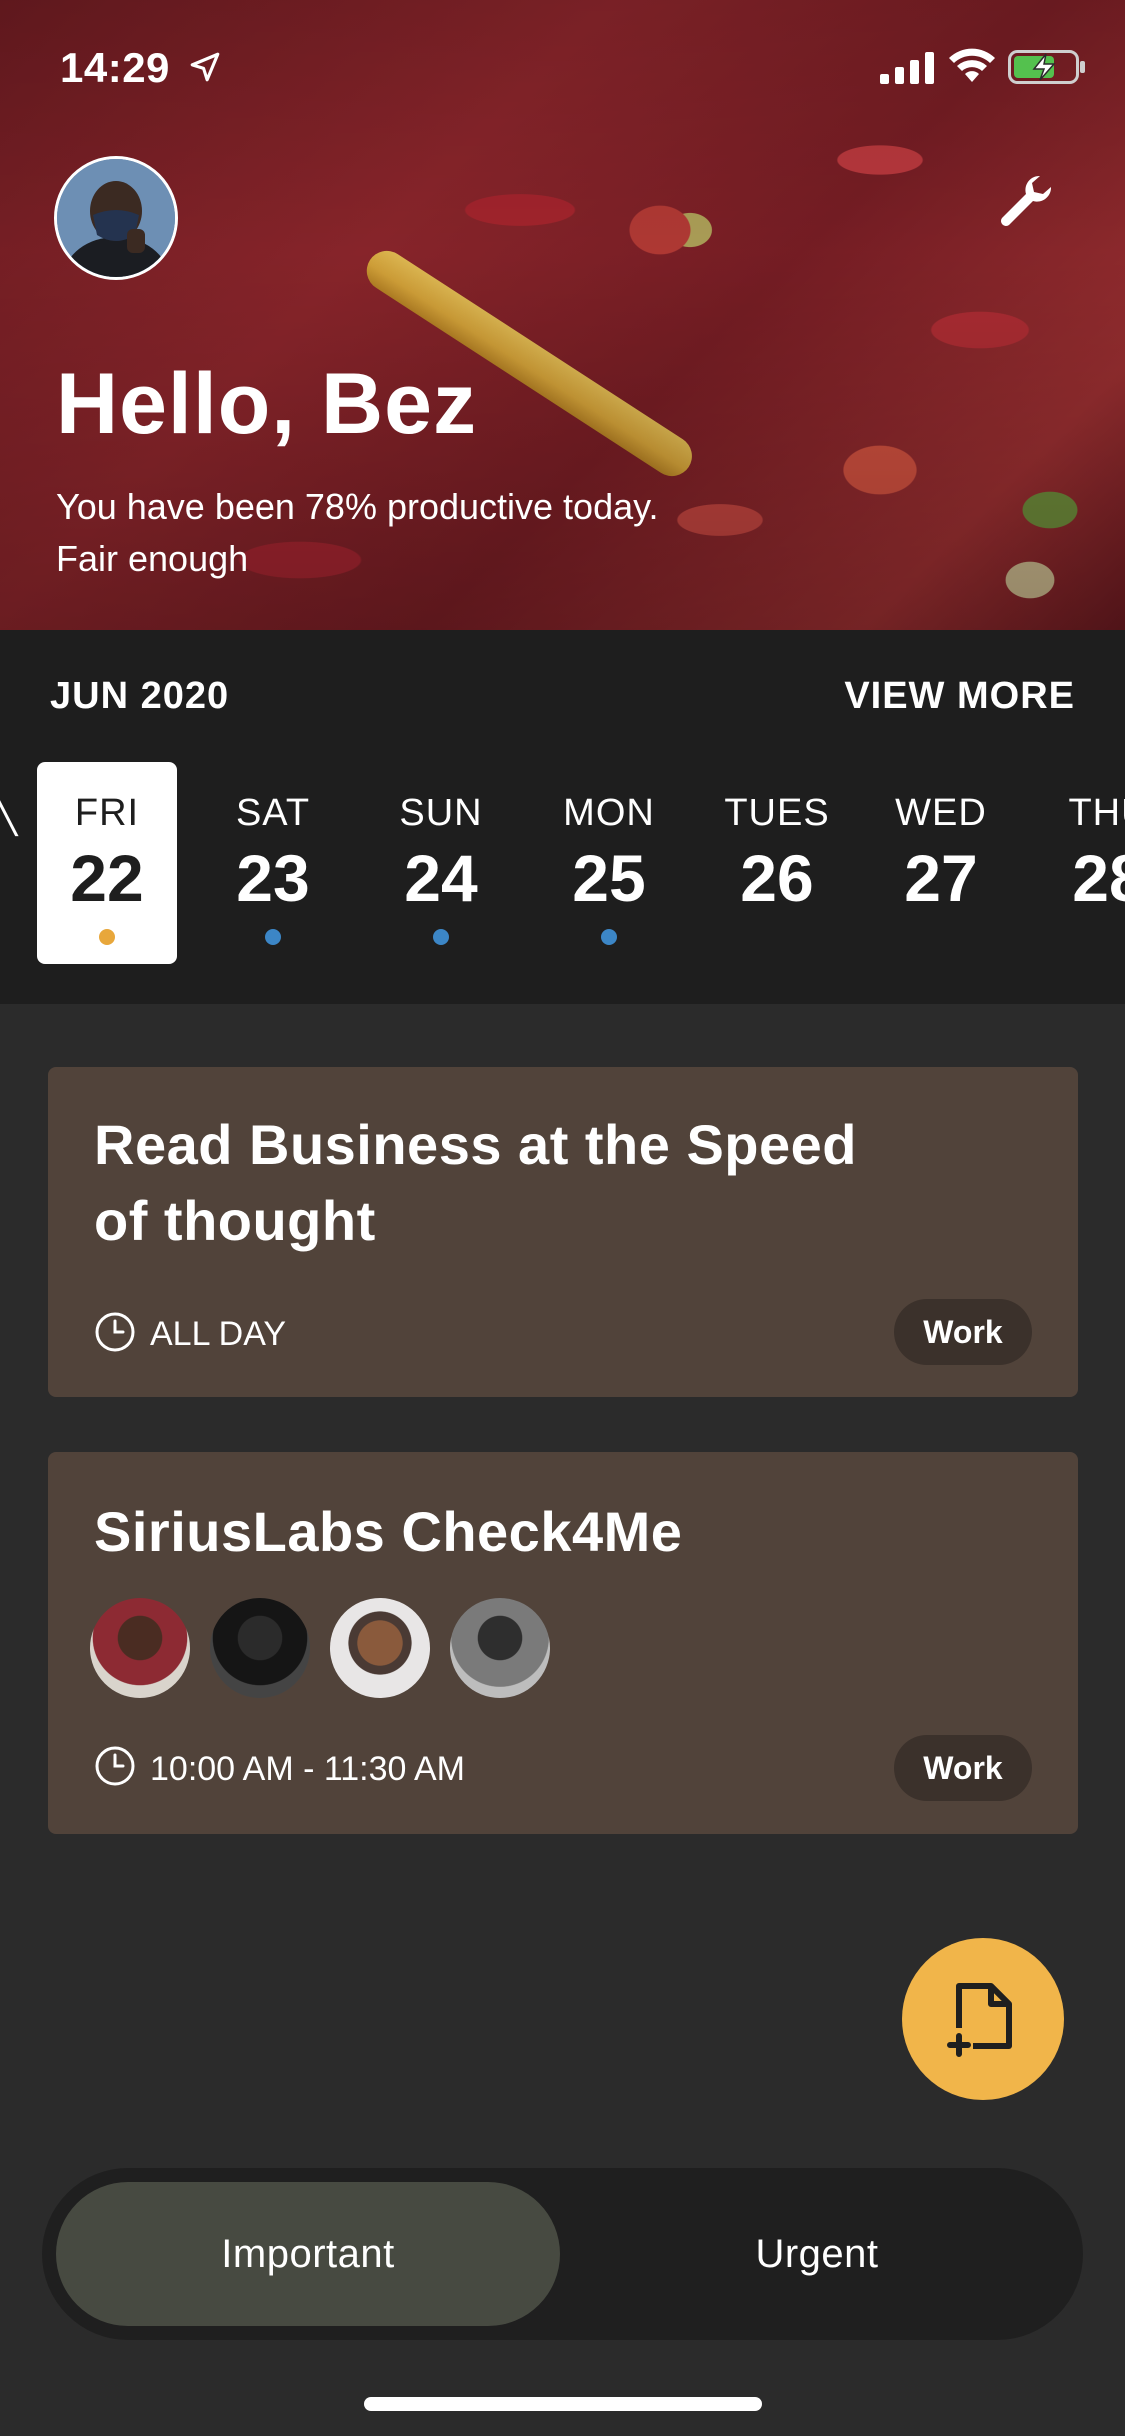  I want to click on event-time: ALL DAY, so click(218, 1334).